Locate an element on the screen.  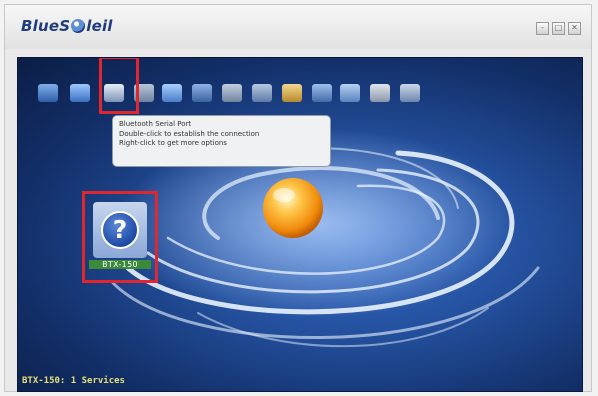
device-tile: ? is located at coordinates (120, 230).